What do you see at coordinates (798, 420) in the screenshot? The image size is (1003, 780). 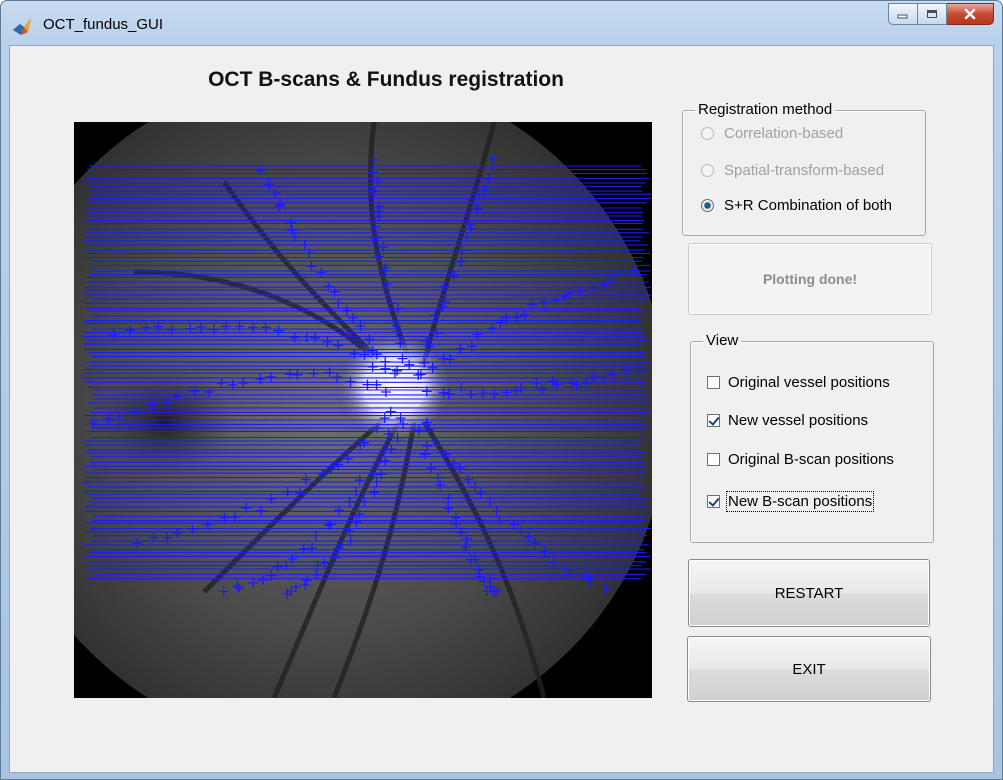 I see `checkbox-new-vessel-label: New vessel positions` at bounding box center [798, 420].